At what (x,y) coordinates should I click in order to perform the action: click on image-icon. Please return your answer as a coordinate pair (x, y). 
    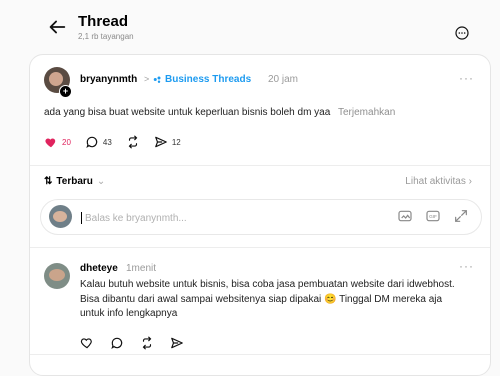
    Looking at the image, I should click on (405, 216).